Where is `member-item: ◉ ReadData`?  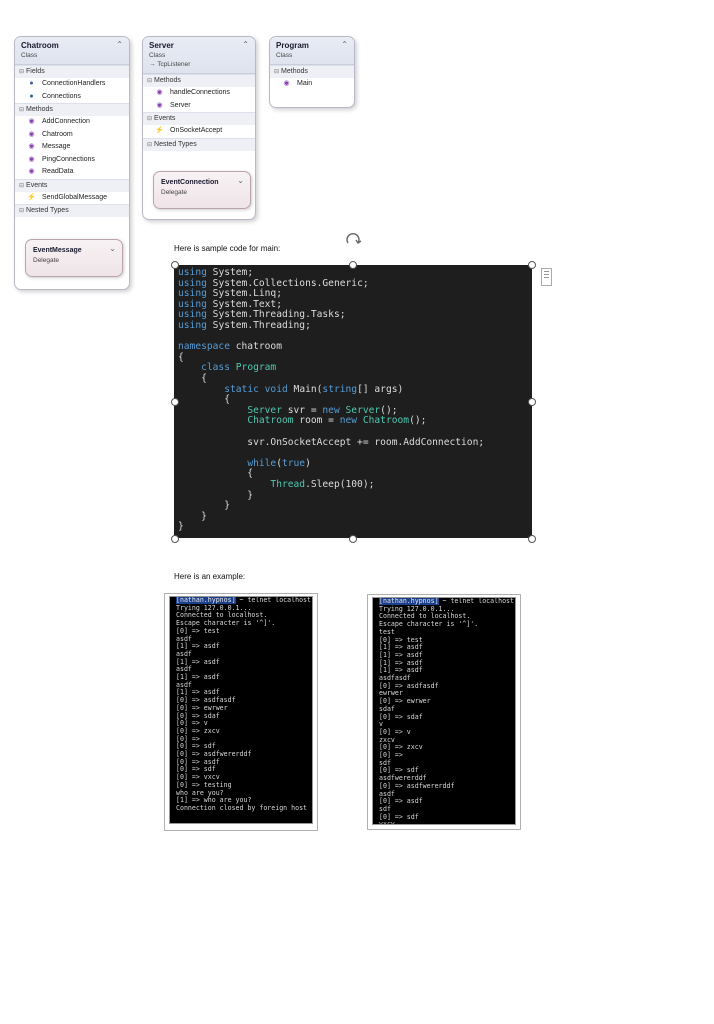
member-item: ◉ ReadData is located at coordinates (72, 172).